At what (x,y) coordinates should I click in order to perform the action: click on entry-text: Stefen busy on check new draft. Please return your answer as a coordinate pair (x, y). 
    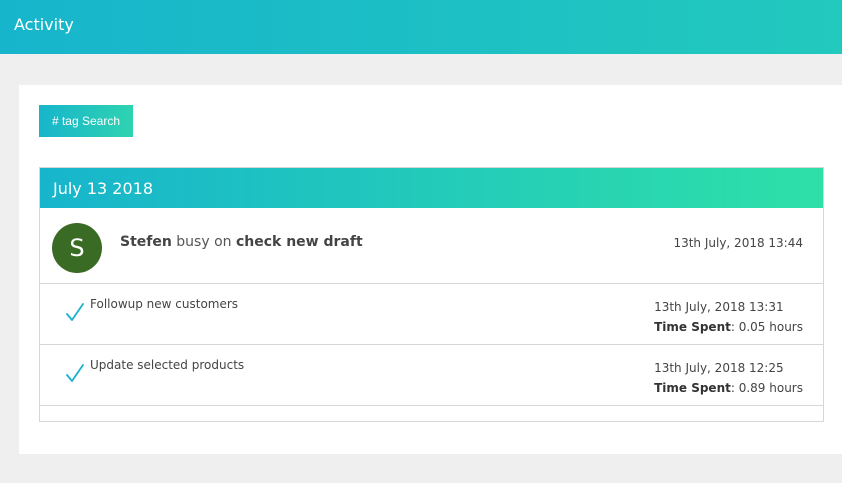
    Looking at the image, I should click on (241, 242).